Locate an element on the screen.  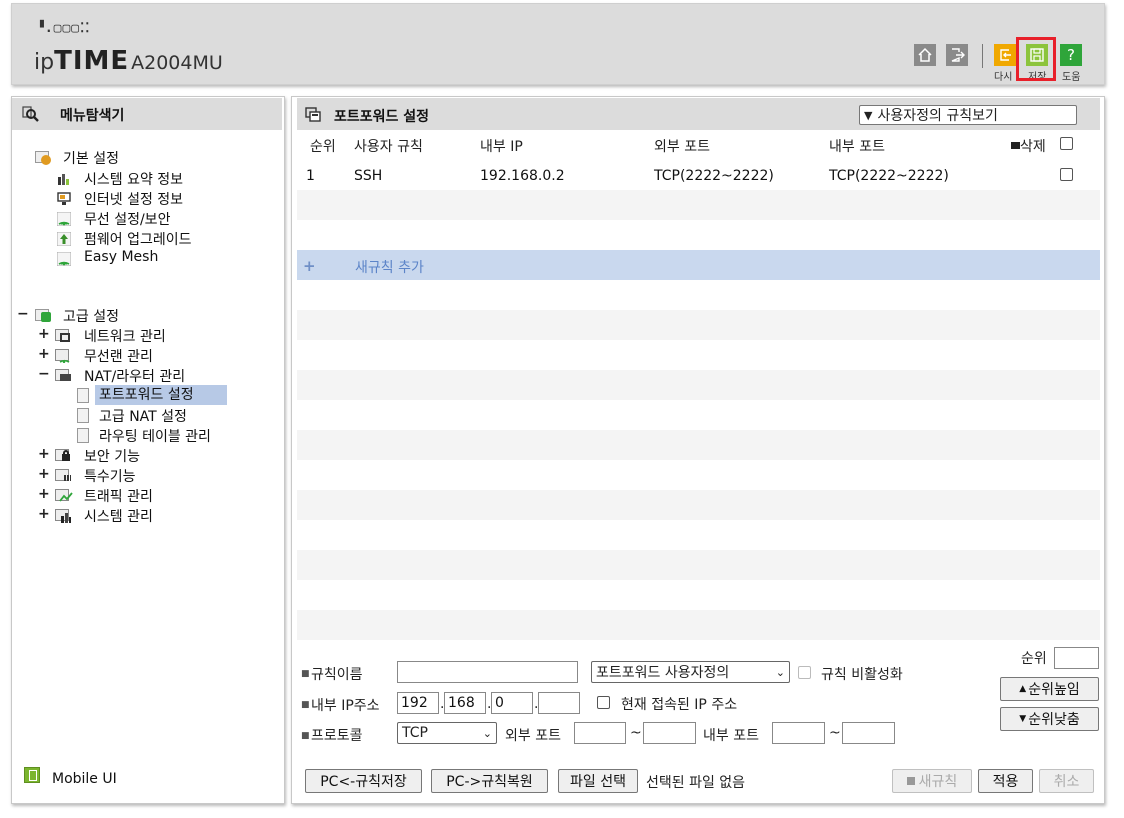
tree-advanced-settings: 고급 설정 is located at coordinates (91, 316).